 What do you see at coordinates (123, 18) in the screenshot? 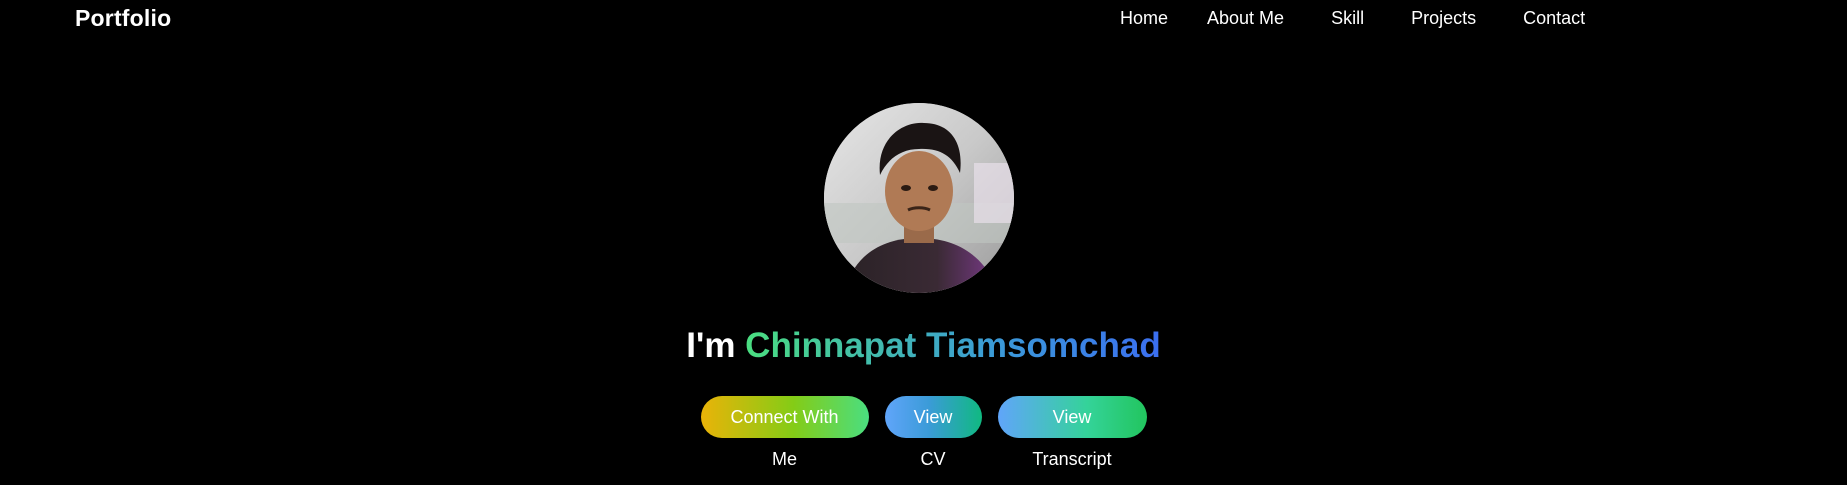
I see `brand-logo: Portfolio` at bounding box center [123, 18].